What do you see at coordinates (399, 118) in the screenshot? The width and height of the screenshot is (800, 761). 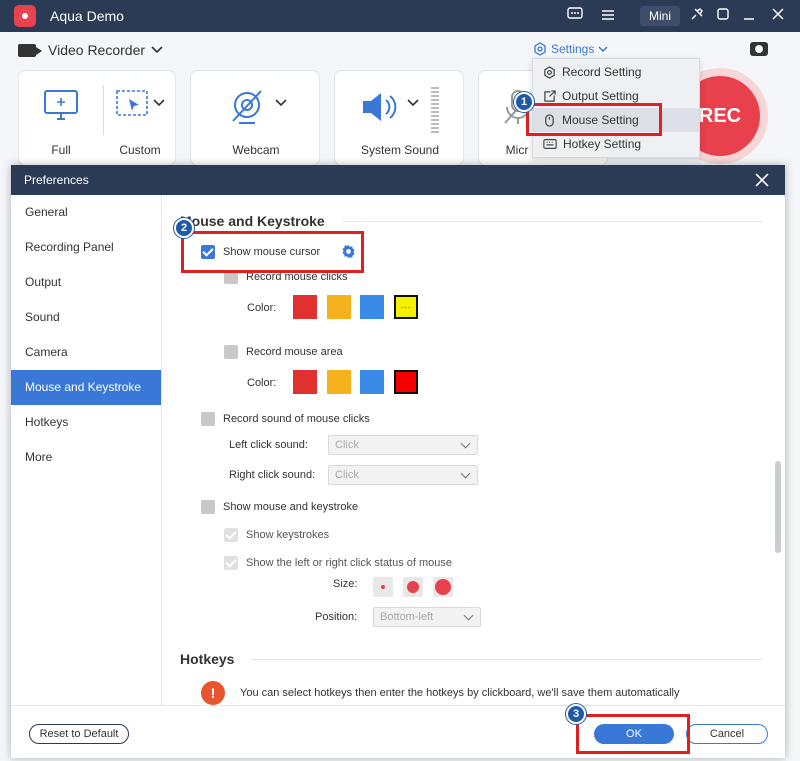 I see `source-card-system-sound: System Sound` at bounding box center [399, 118].